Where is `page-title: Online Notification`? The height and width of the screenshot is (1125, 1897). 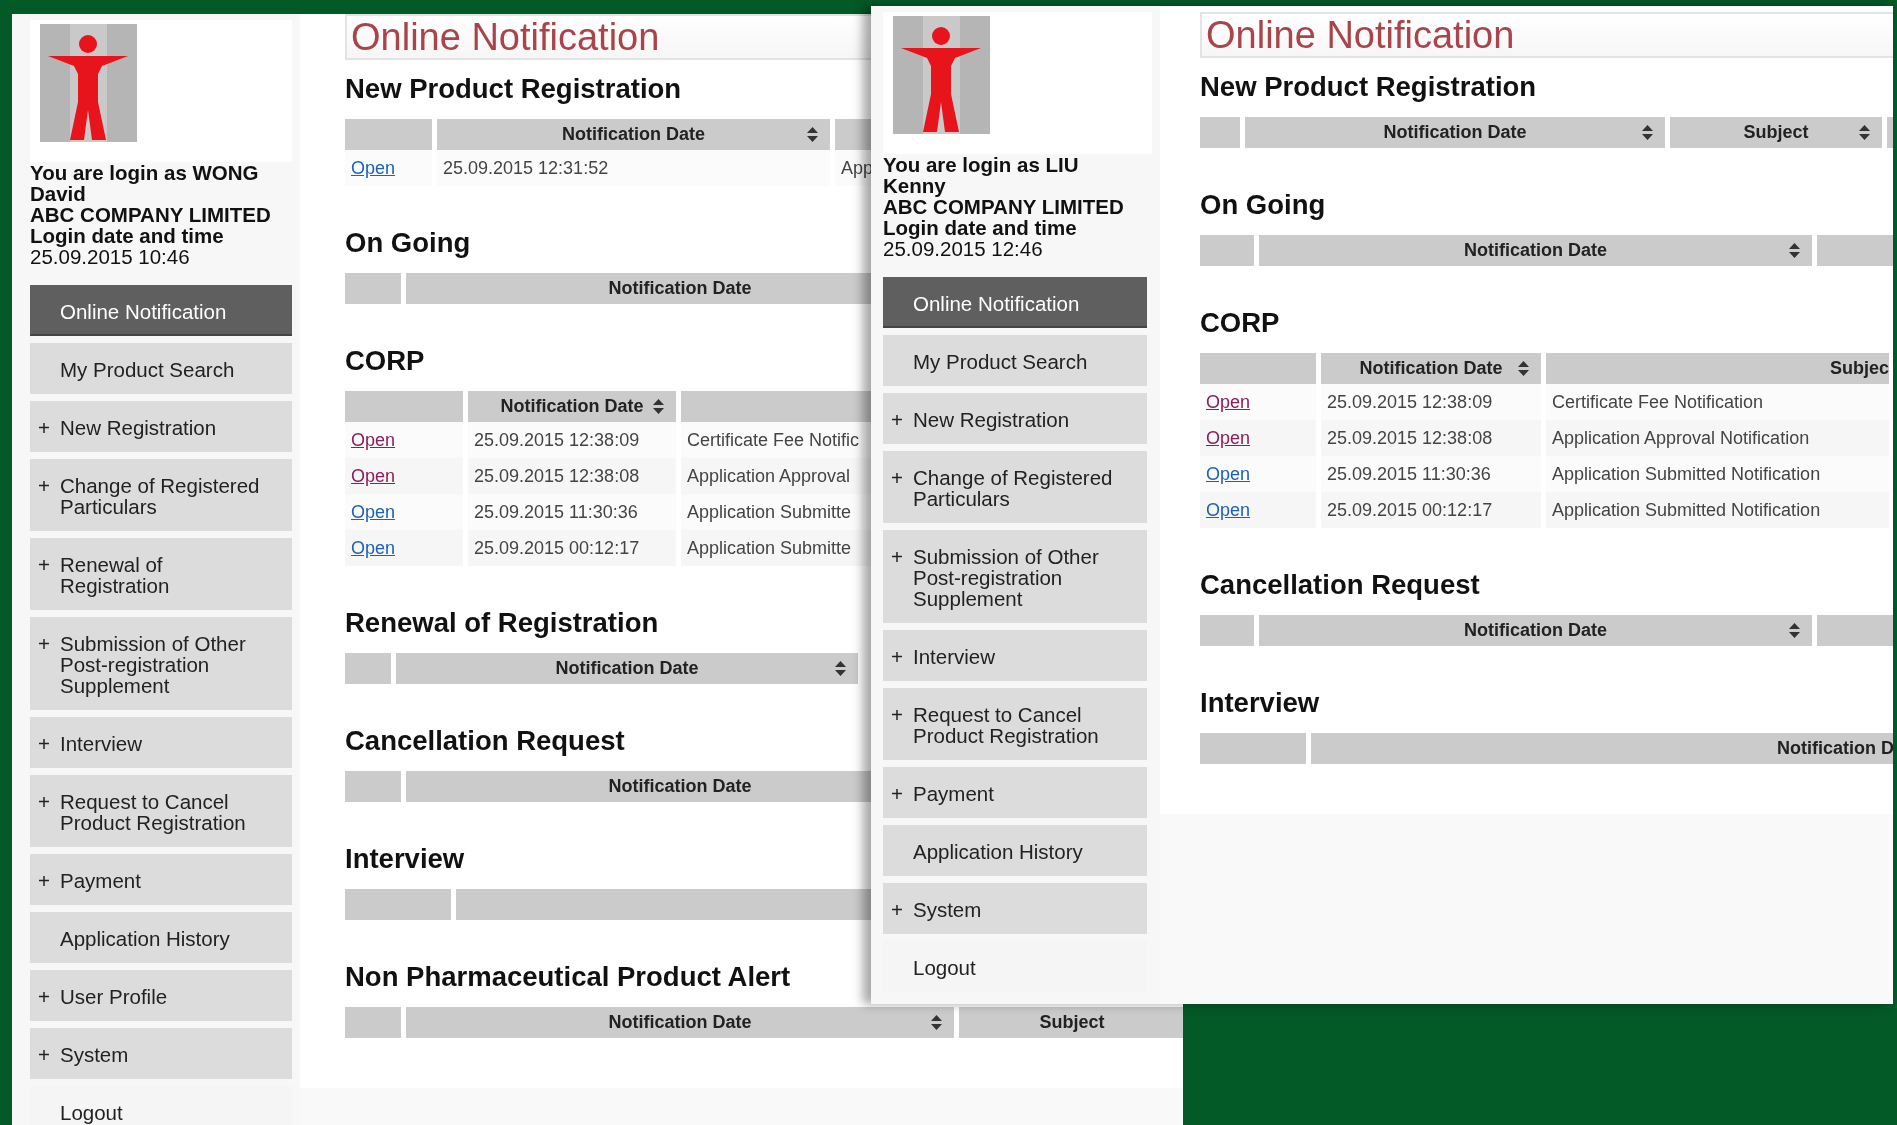
page-title: Online Notification is located at coordinates (1546, 35).